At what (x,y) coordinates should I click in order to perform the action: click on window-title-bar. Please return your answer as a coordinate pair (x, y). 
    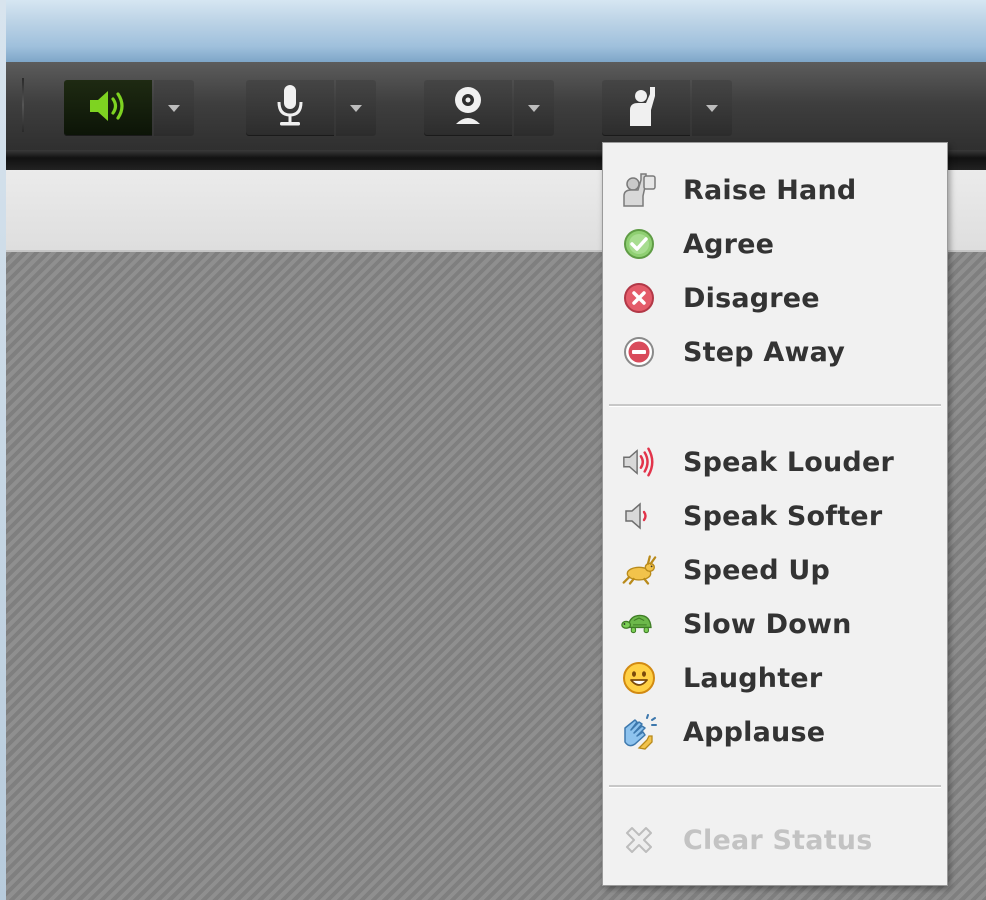
    Looking at the image, I should click on (493, 31).